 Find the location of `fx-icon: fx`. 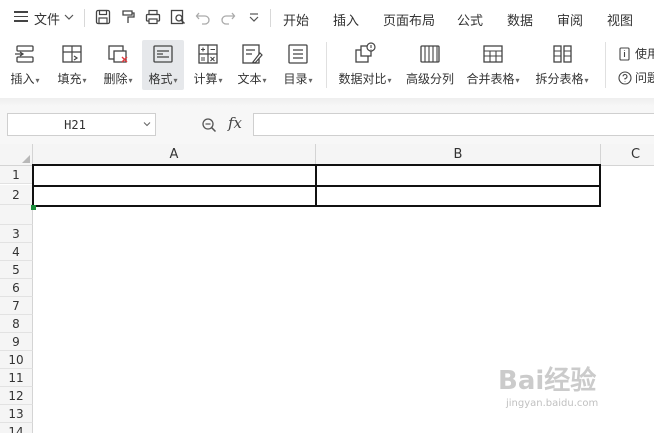

fx-icon: fx is located at coordinates (235, 123).